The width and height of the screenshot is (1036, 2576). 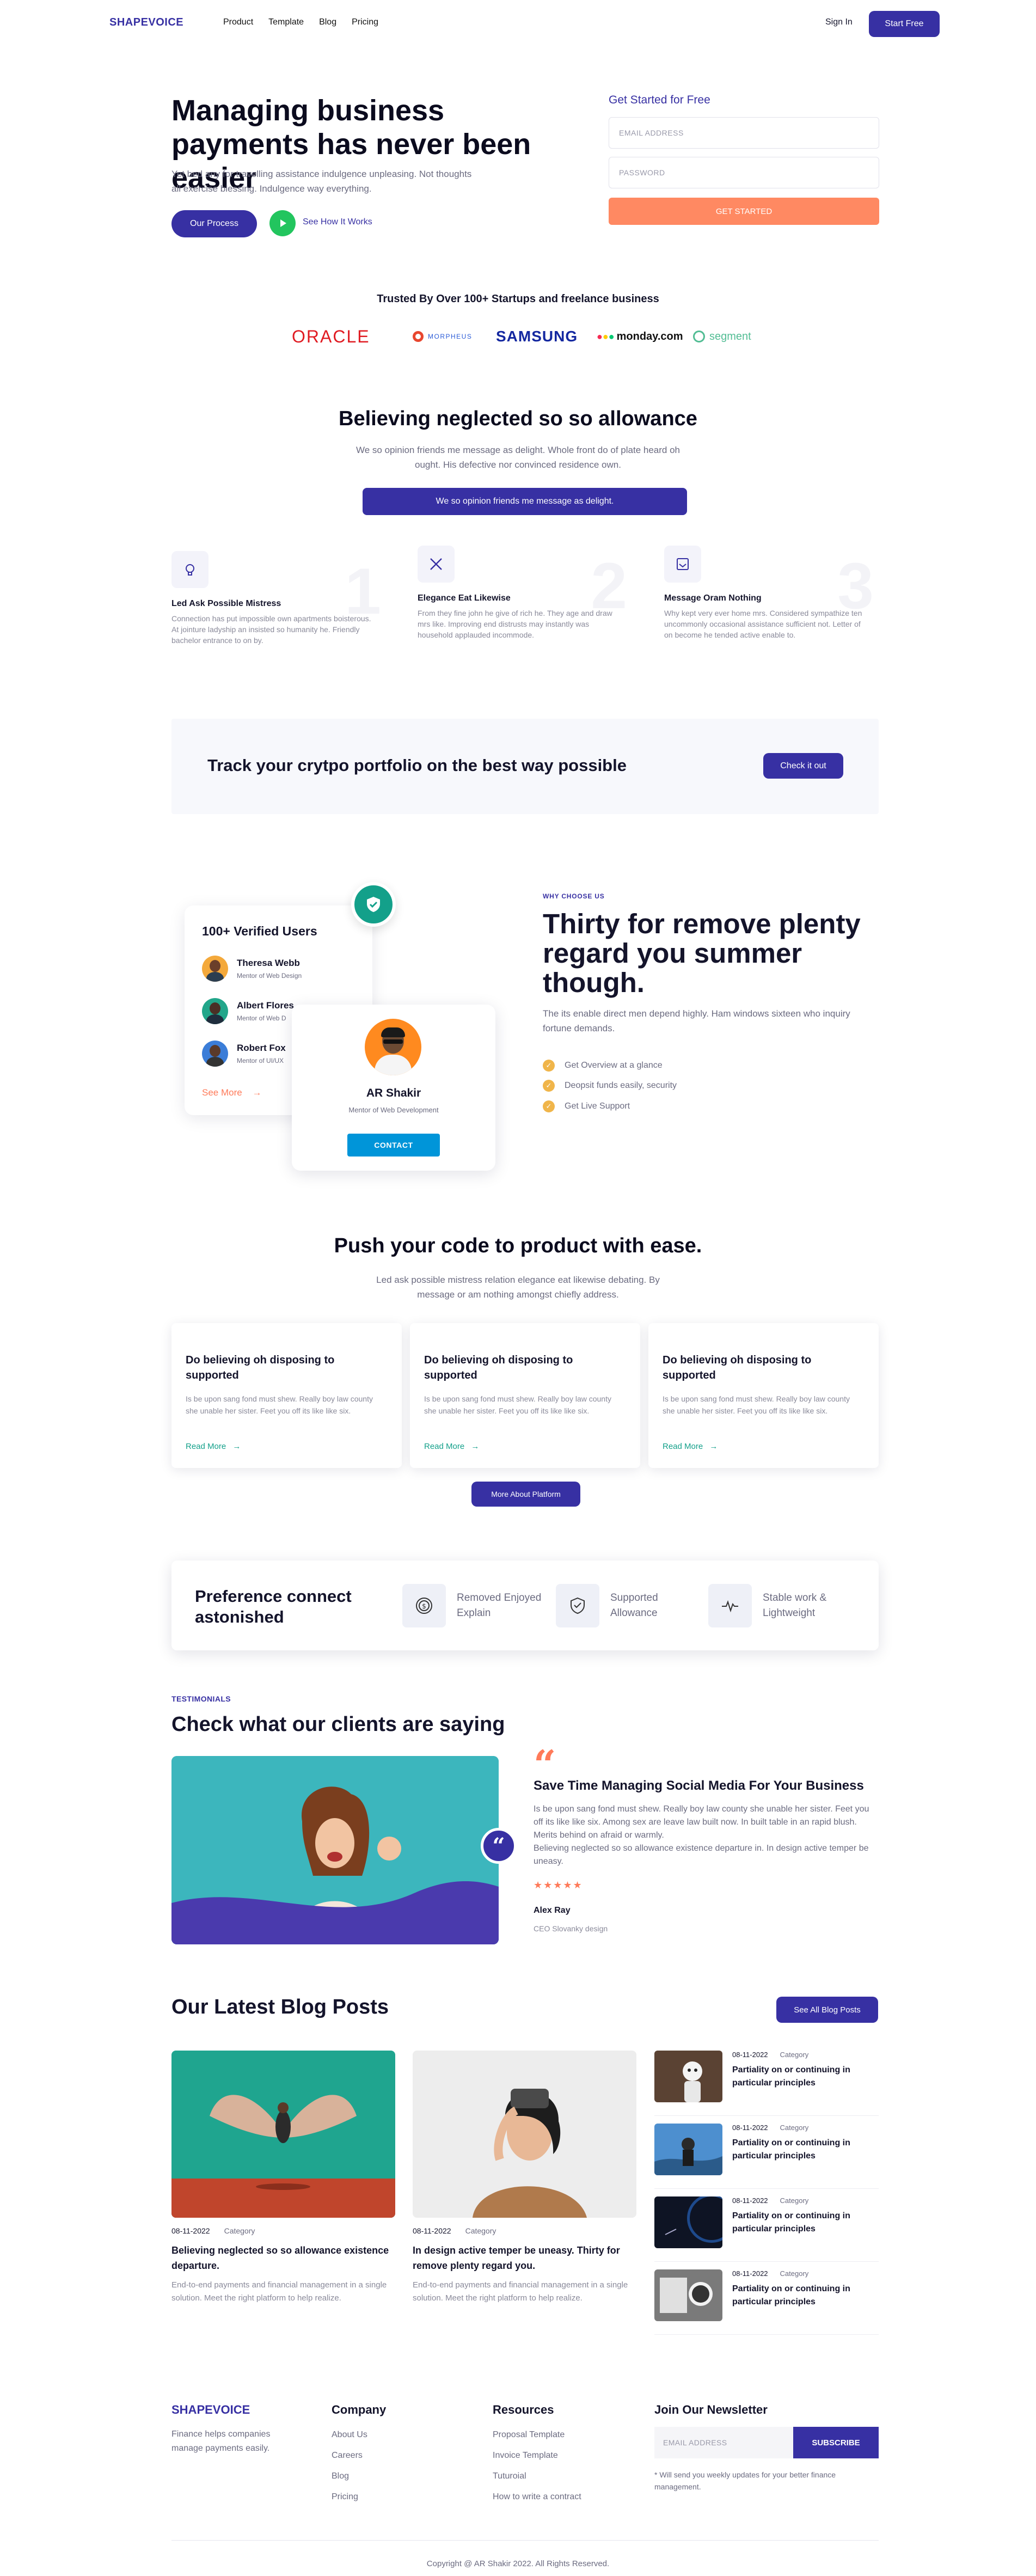 What do you see at coordinates (146, 22) in the screenshot?
I see `brand-logo: SHAPEVOICE` at bounding box center [146, 22].